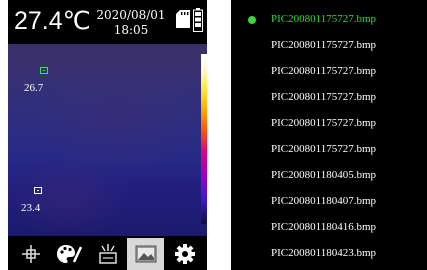 The image size is (427, 270). Describe the element at coordinates (324, 253) in the screenshot. I see `file-name: PIC200801180423.bmp` at that location.